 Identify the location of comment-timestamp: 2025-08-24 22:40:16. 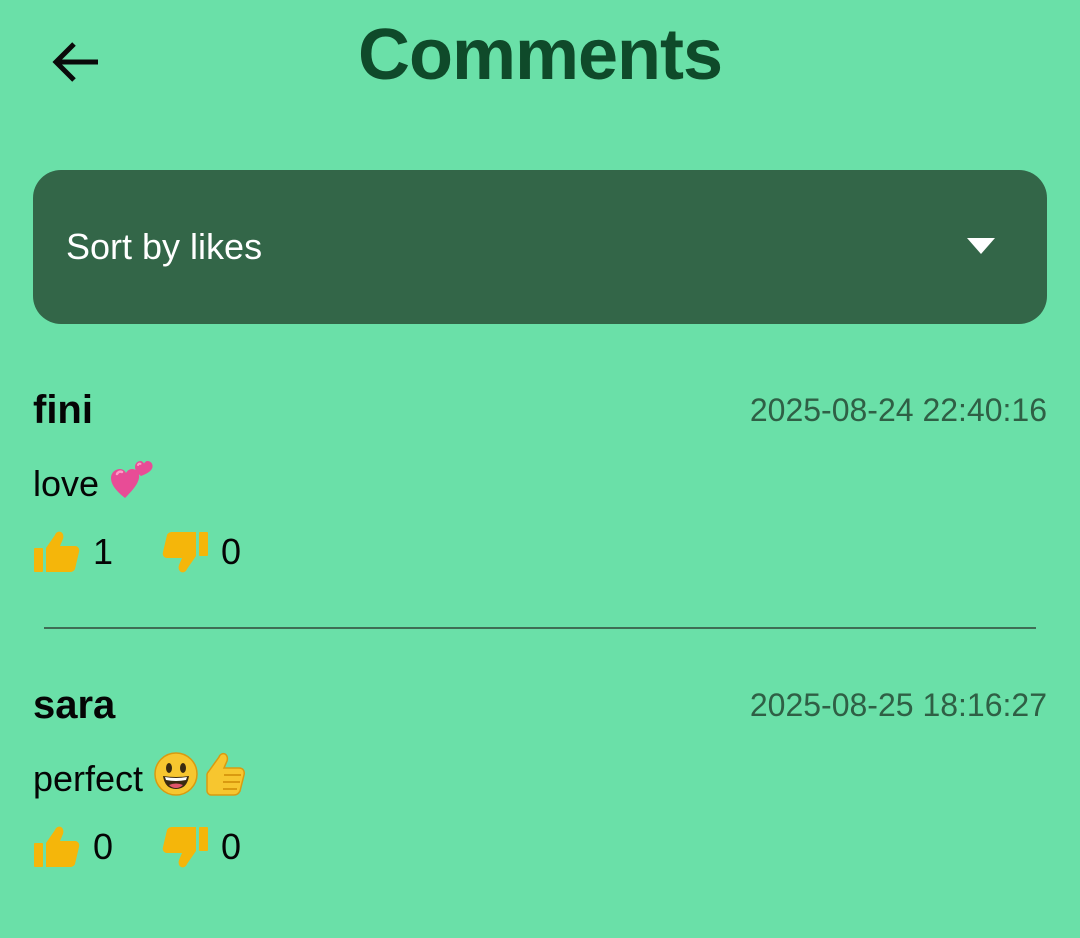
(898, 410).